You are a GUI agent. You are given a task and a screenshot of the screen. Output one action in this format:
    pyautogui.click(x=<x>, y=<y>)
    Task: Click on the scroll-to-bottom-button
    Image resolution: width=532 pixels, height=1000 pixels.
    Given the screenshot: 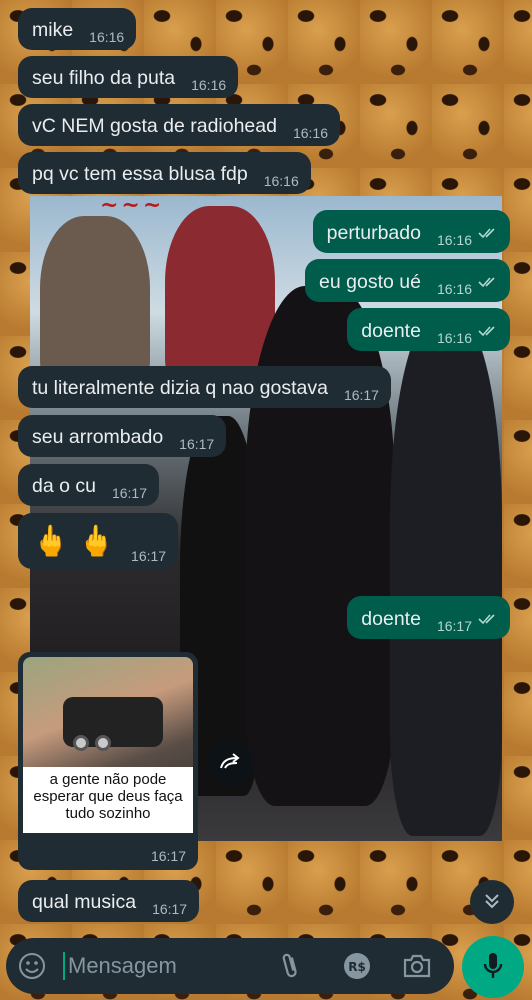 What is the action you would take?
    pyautogui.click(x=492, y=902)
    